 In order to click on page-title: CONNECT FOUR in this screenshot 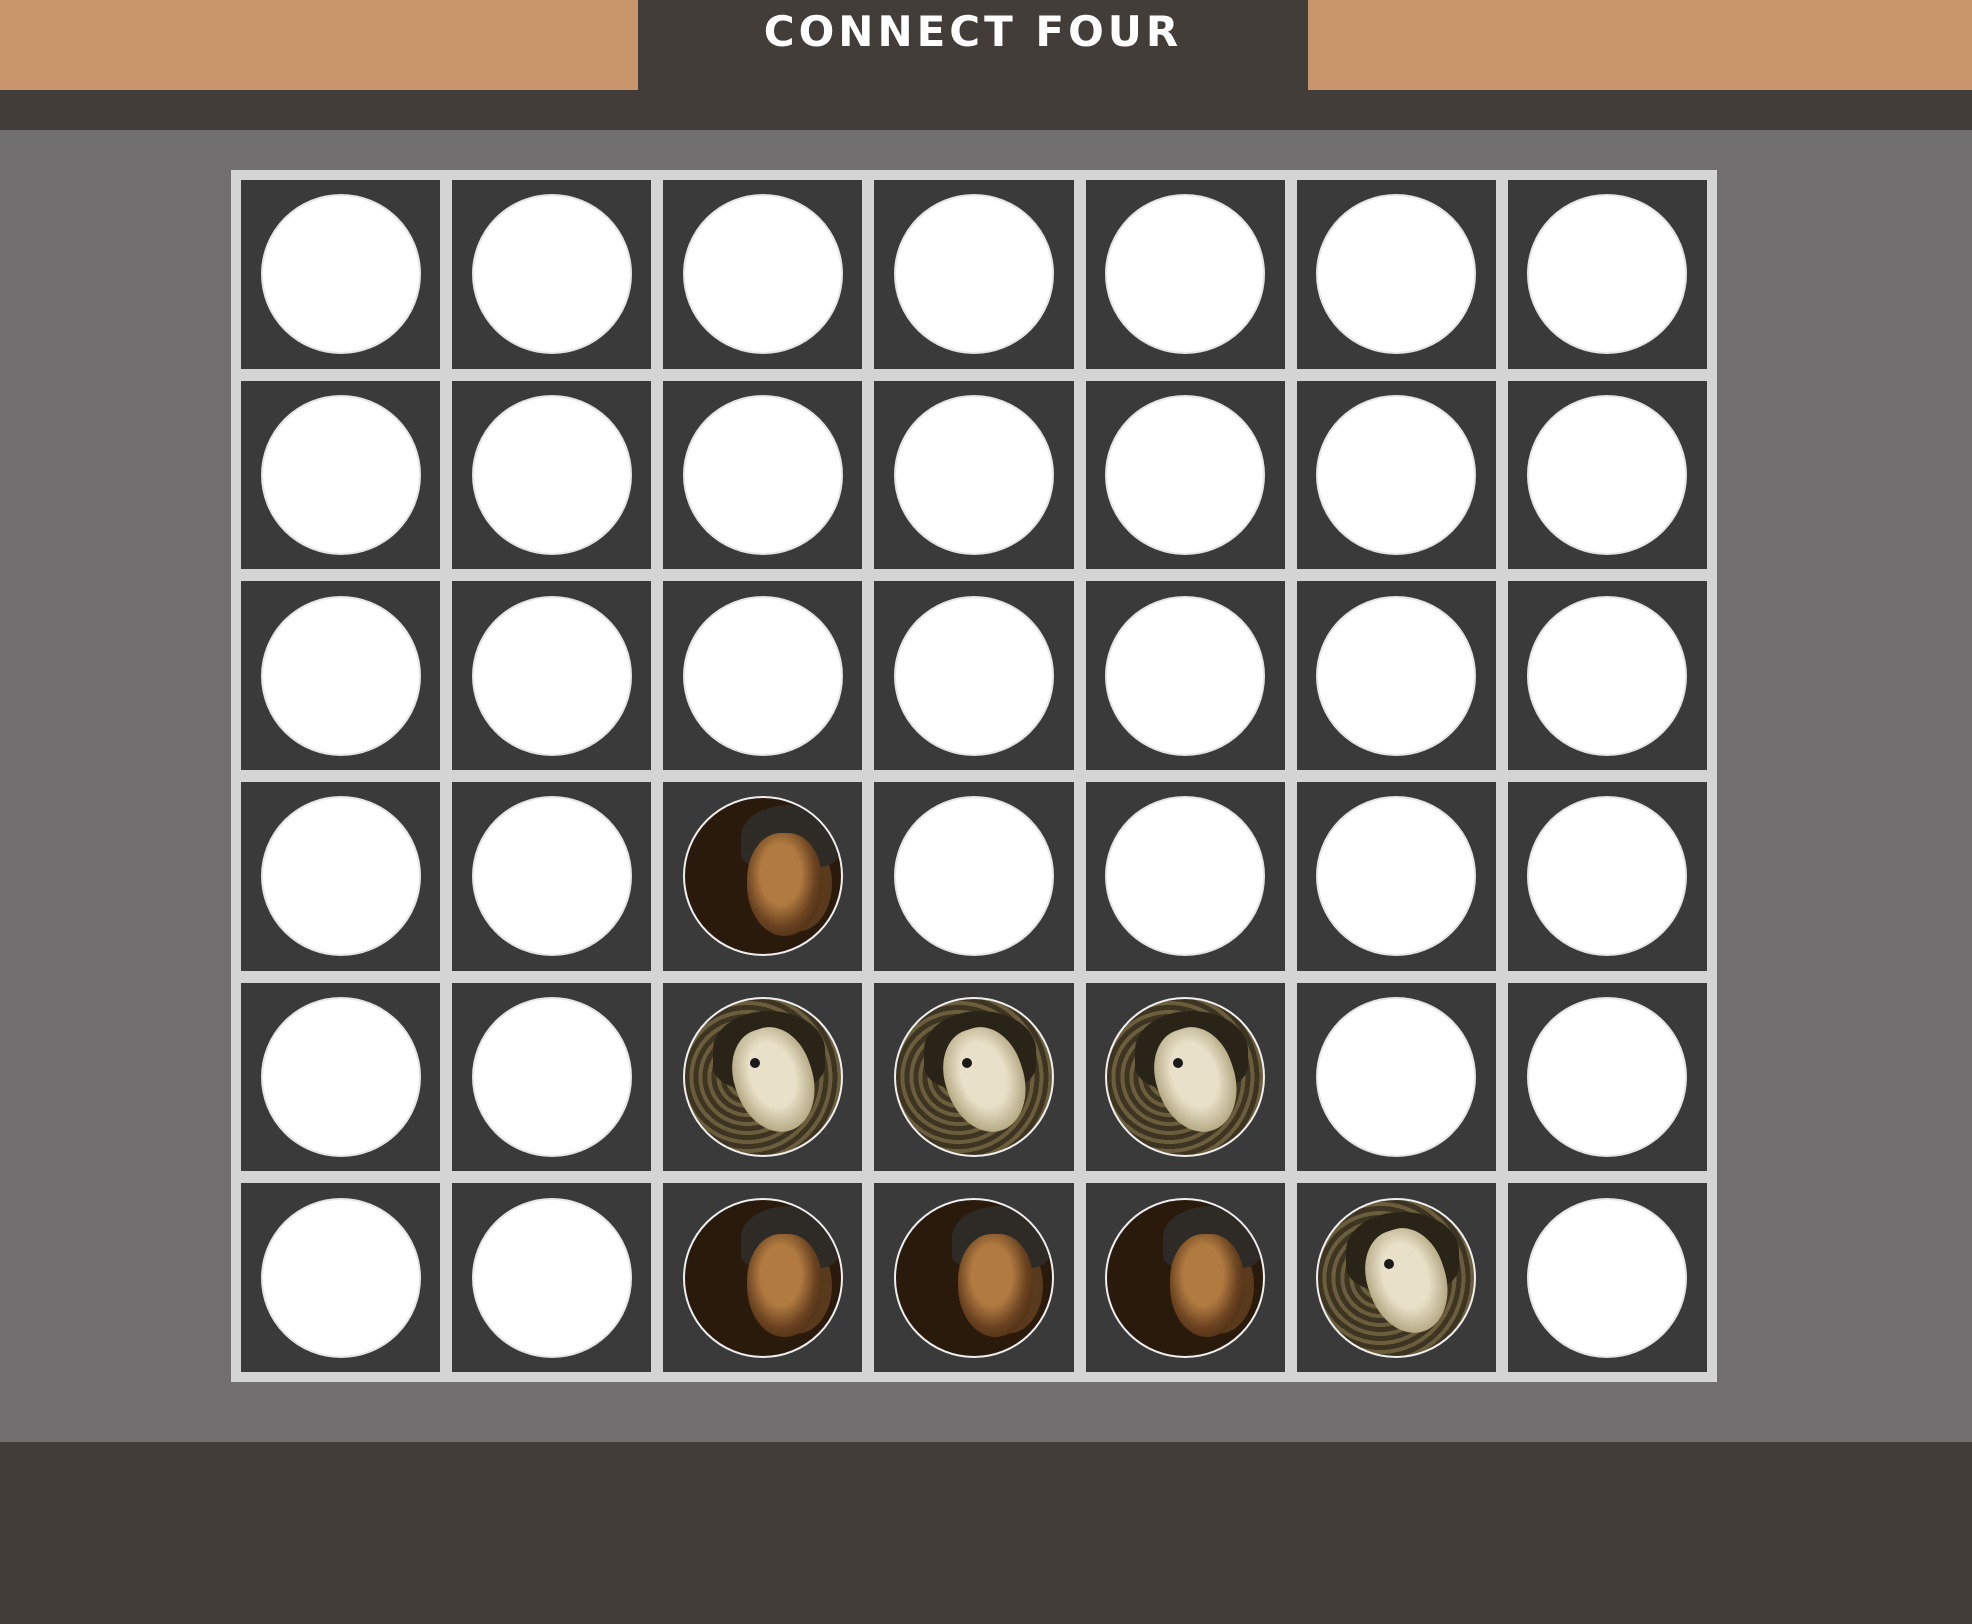, I will do `click(973, 31)`.